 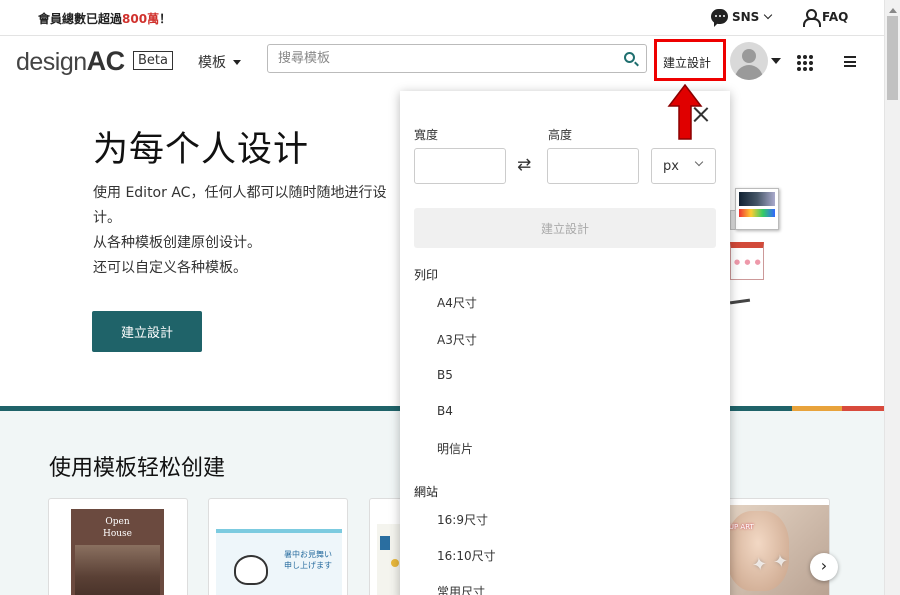 What do you see at coordinates (251, 570) in the screenshot?
I see `shaved-ice-illustration` at bounding box center [251, 570].